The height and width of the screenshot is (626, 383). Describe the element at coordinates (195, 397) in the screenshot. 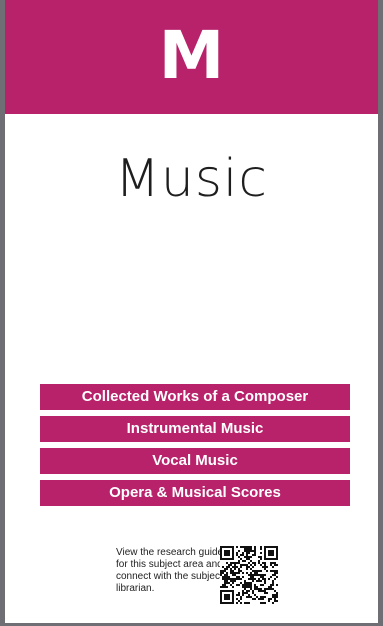

I see `category-collected-works-button: Collected Works of a Composer` at that location.